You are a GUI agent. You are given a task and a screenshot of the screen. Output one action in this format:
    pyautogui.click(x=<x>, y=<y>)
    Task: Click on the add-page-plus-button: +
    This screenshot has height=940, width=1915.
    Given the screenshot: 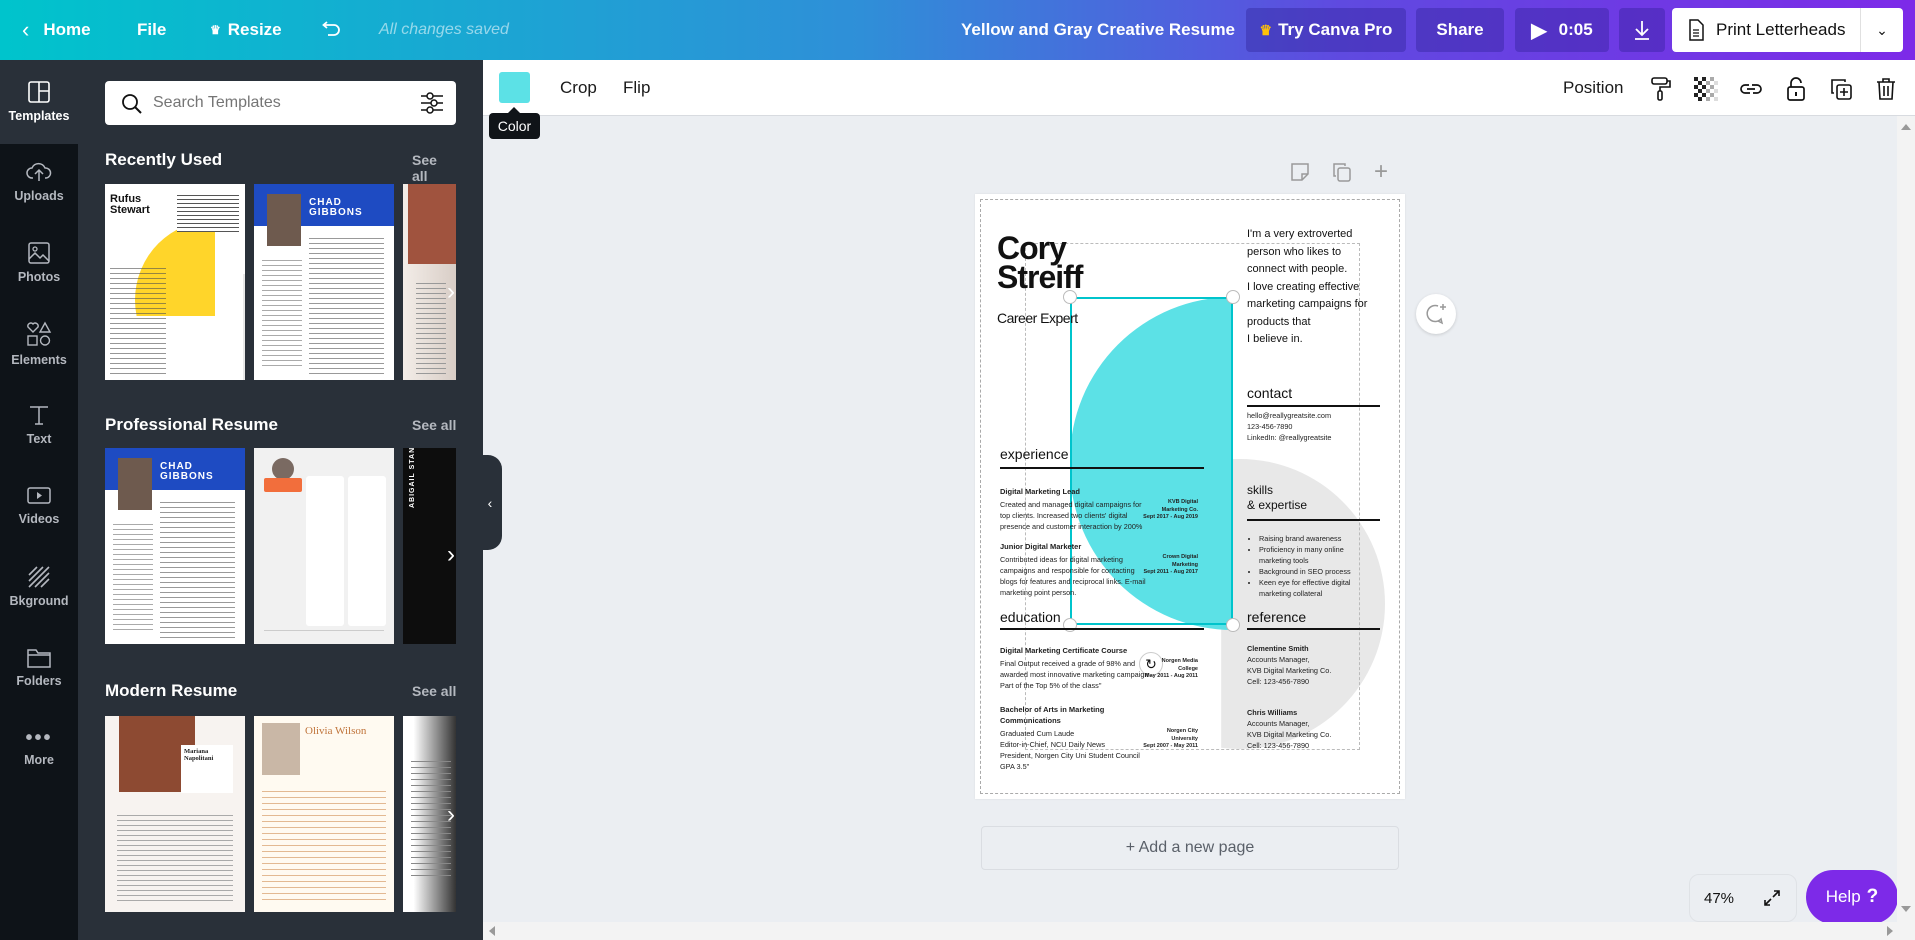 What is the action you would take?
    pyautogui.click(x=1381, y=172)
    